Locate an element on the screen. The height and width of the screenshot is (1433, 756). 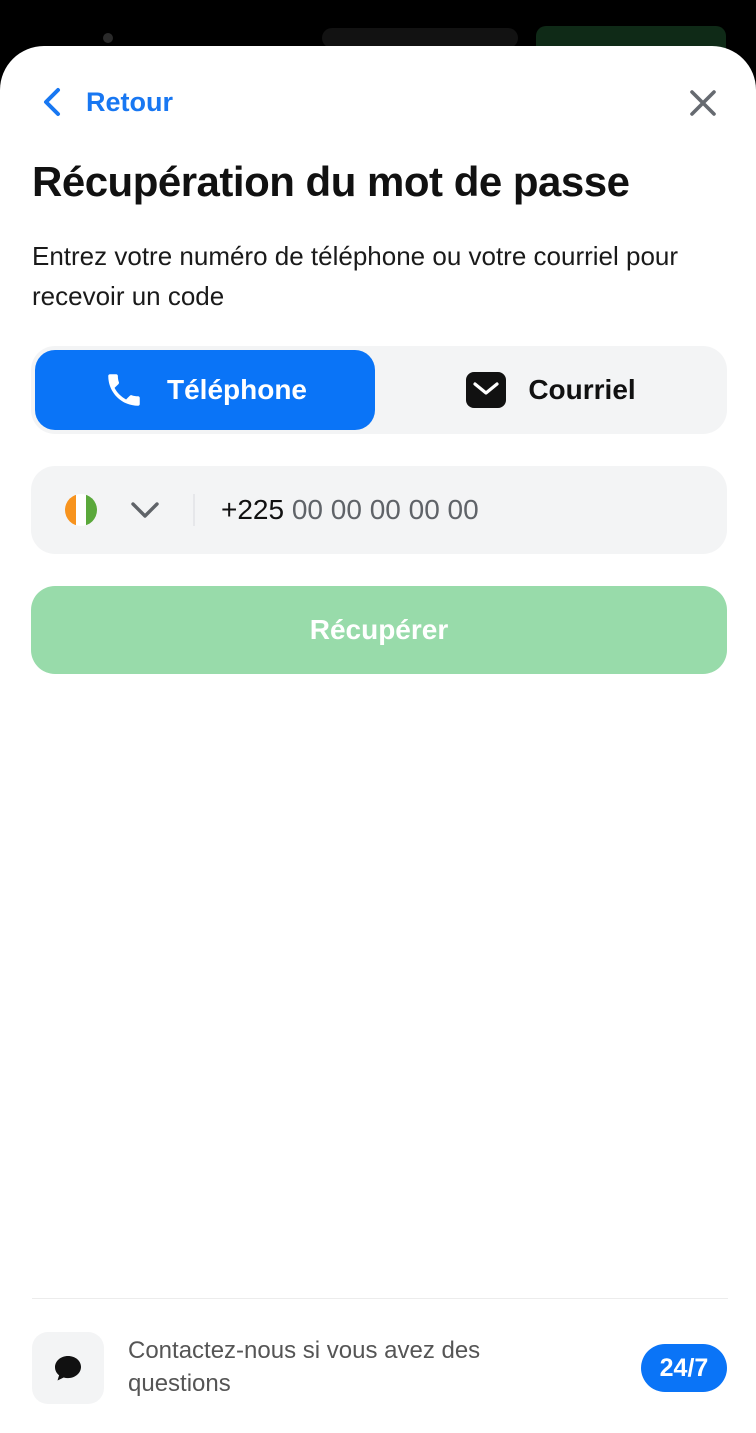
camera-dot is located at coordinates (108, 38).